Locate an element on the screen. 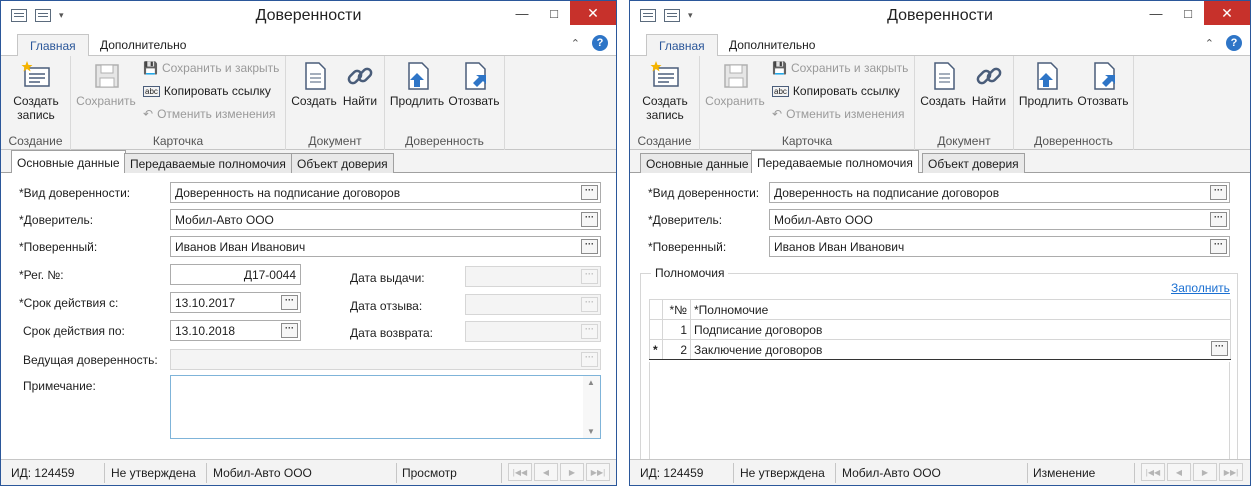  valid-from-field: 13.10.2017 ··· is located at coordinates (235, 302).